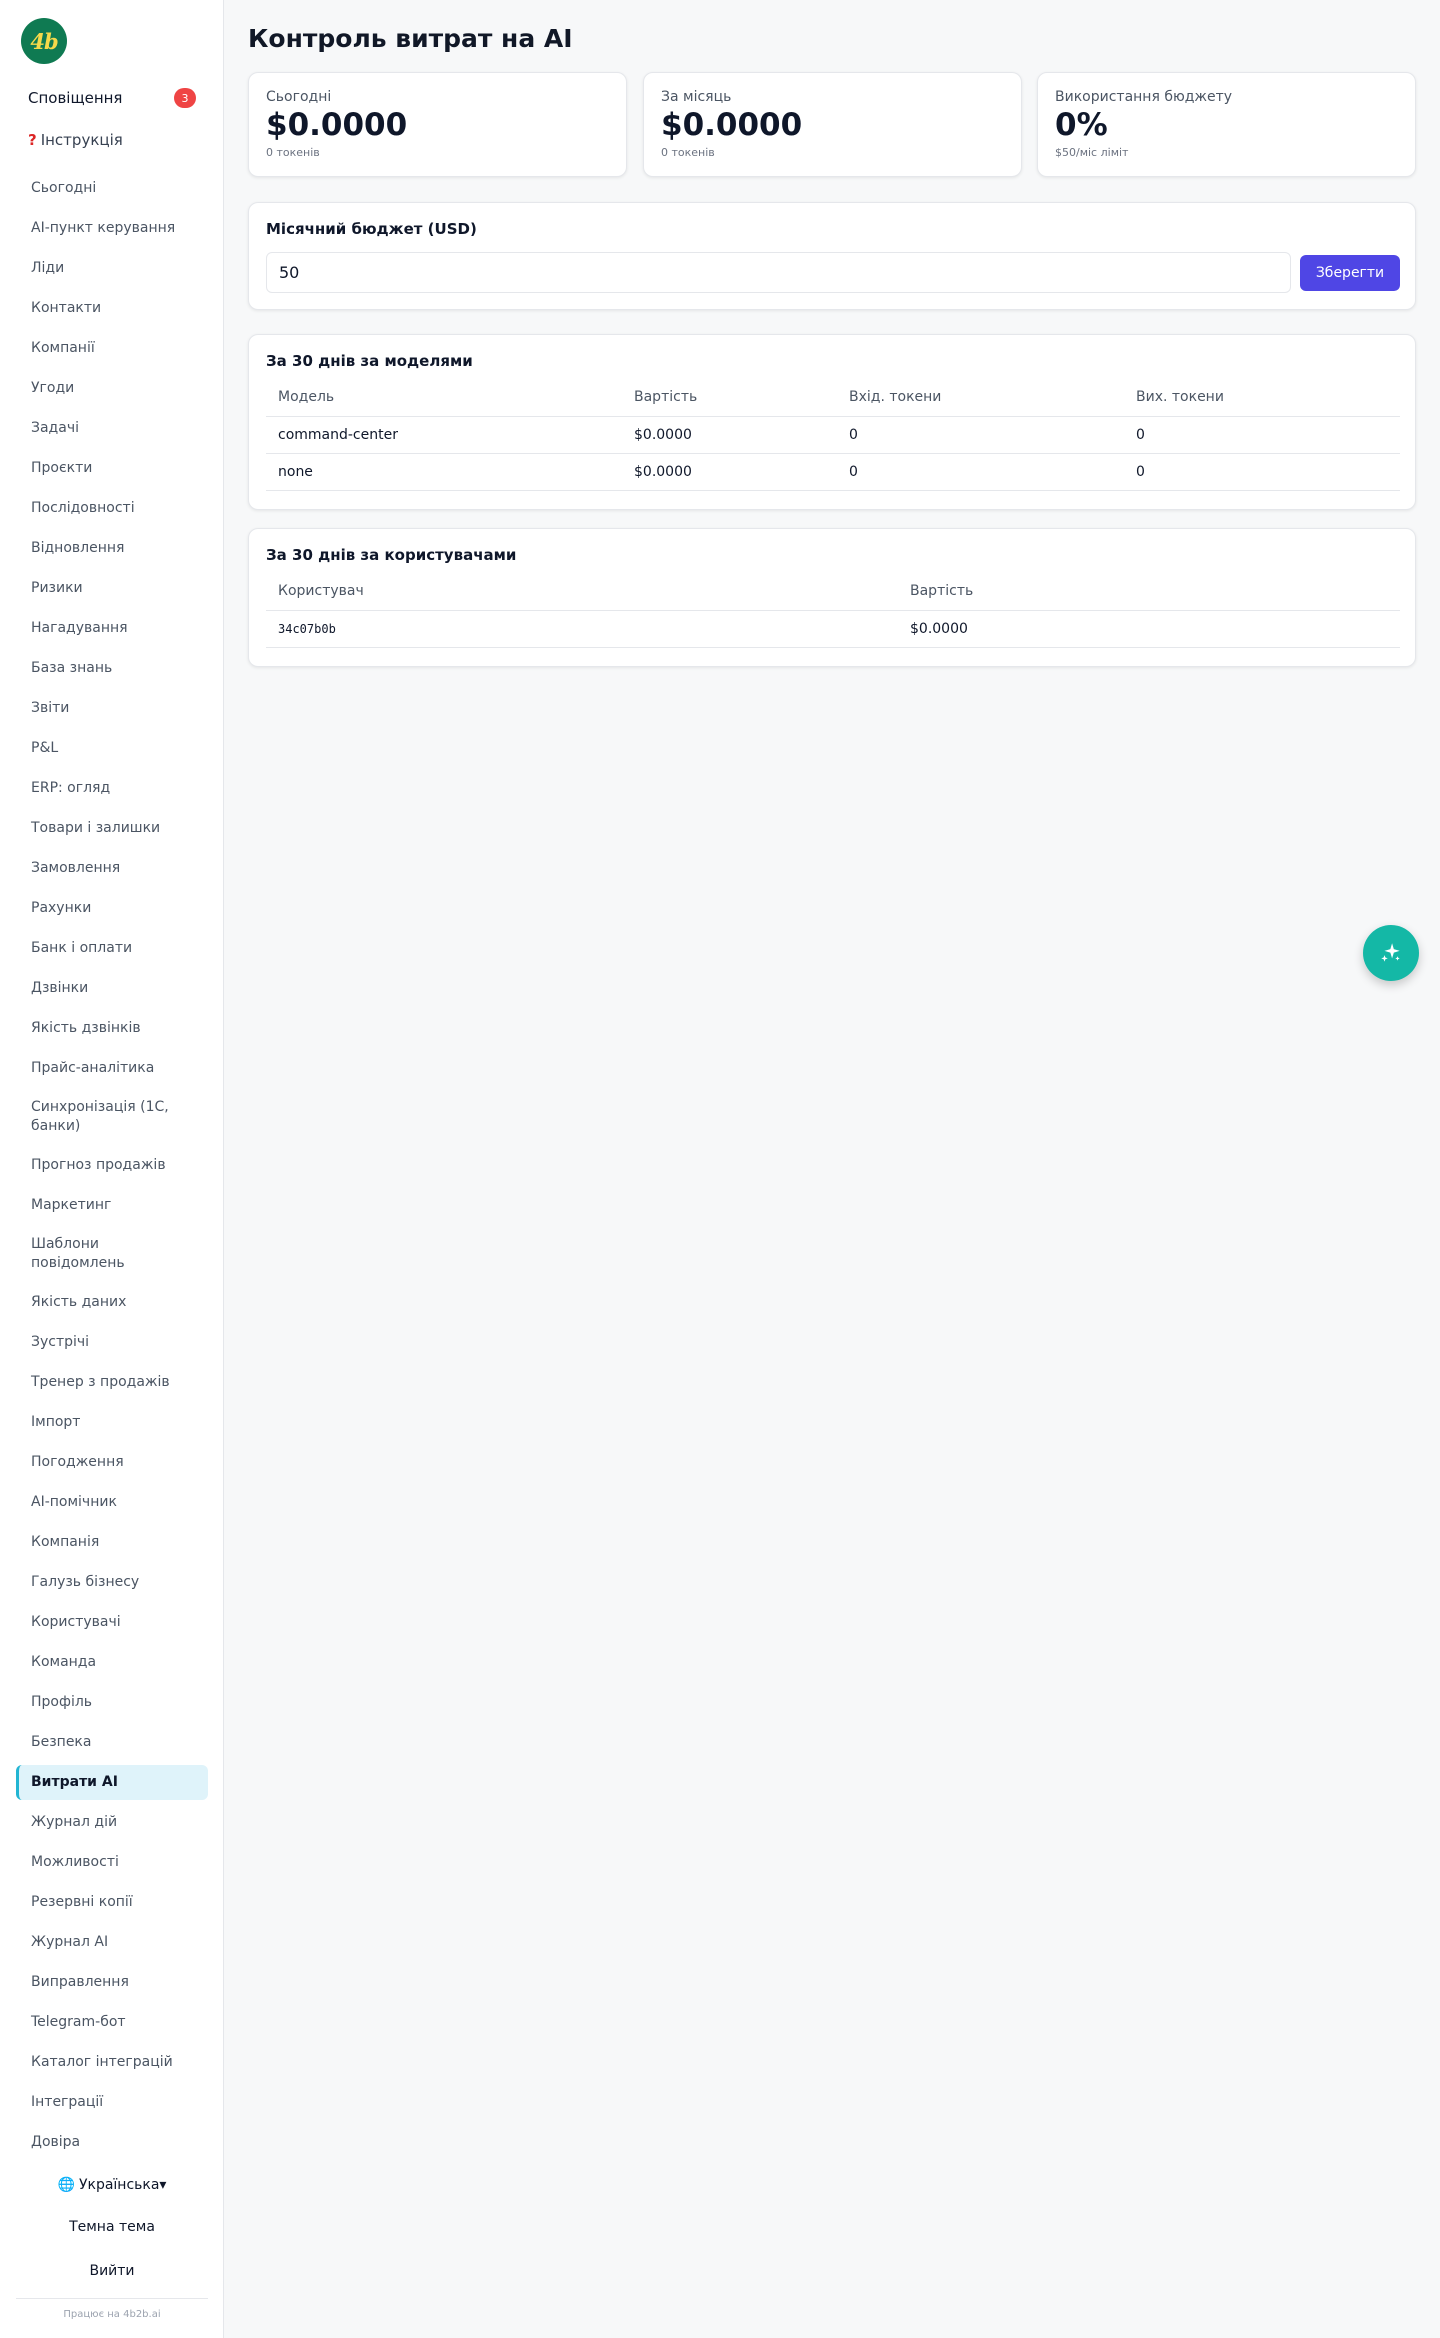 The image size is (1440, 2338). I want to click on budget-card: Місячний бюджет (USD) Зберегти, so click(832, 256).